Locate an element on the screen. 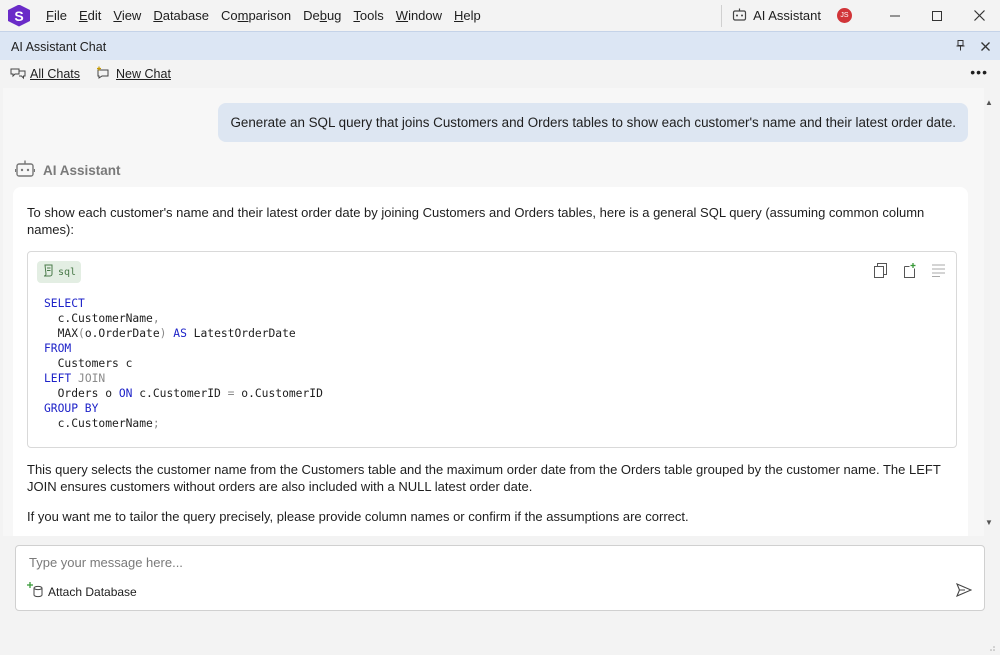 The image size is (1000, 655). maximize-button is located at coordinates (937, 15).